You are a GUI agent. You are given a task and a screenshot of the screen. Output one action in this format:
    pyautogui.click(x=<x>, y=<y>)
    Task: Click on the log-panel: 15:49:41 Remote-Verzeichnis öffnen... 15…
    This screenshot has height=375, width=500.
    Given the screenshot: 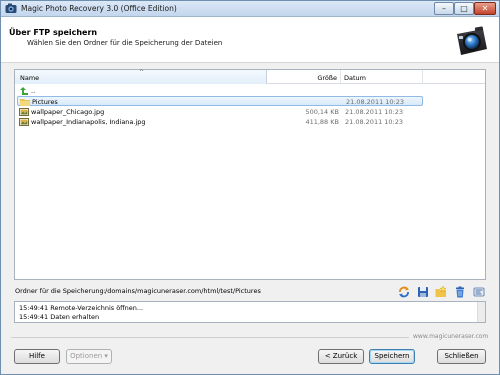 What is the action you would take?
    pyautogui.click(x=250, y=312)
    